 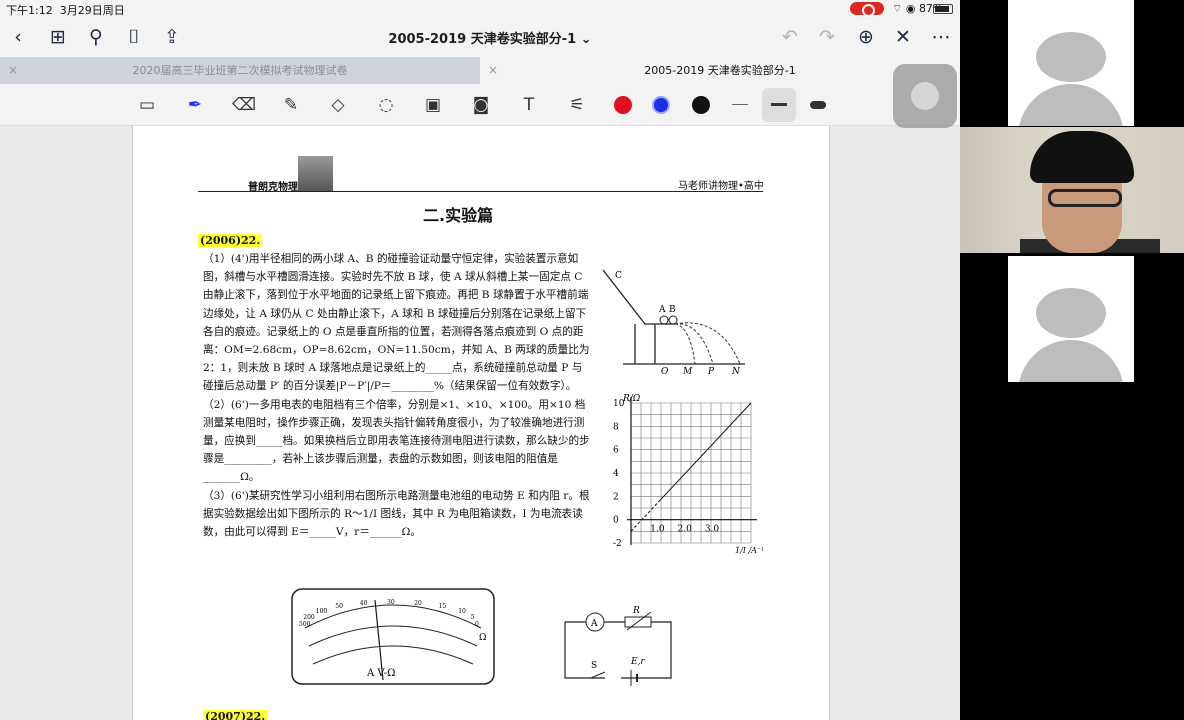 I want to click on dial-scale-label: 10, so click(x=462, y=611).